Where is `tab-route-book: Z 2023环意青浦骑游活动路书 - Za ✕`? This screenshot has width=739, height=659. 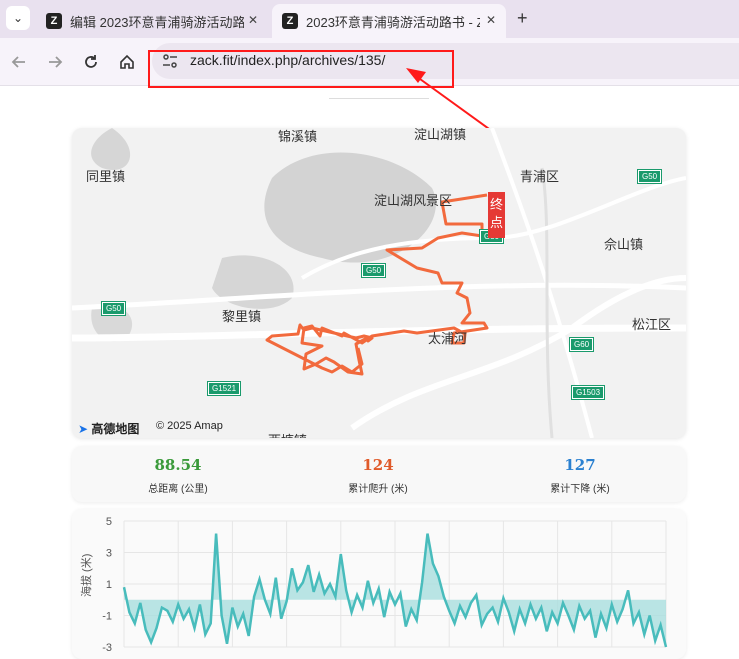 tab-route-book: Z 2023环意青浦骑游活动路书 - Za ✕ is located at coordinates (389, 21).